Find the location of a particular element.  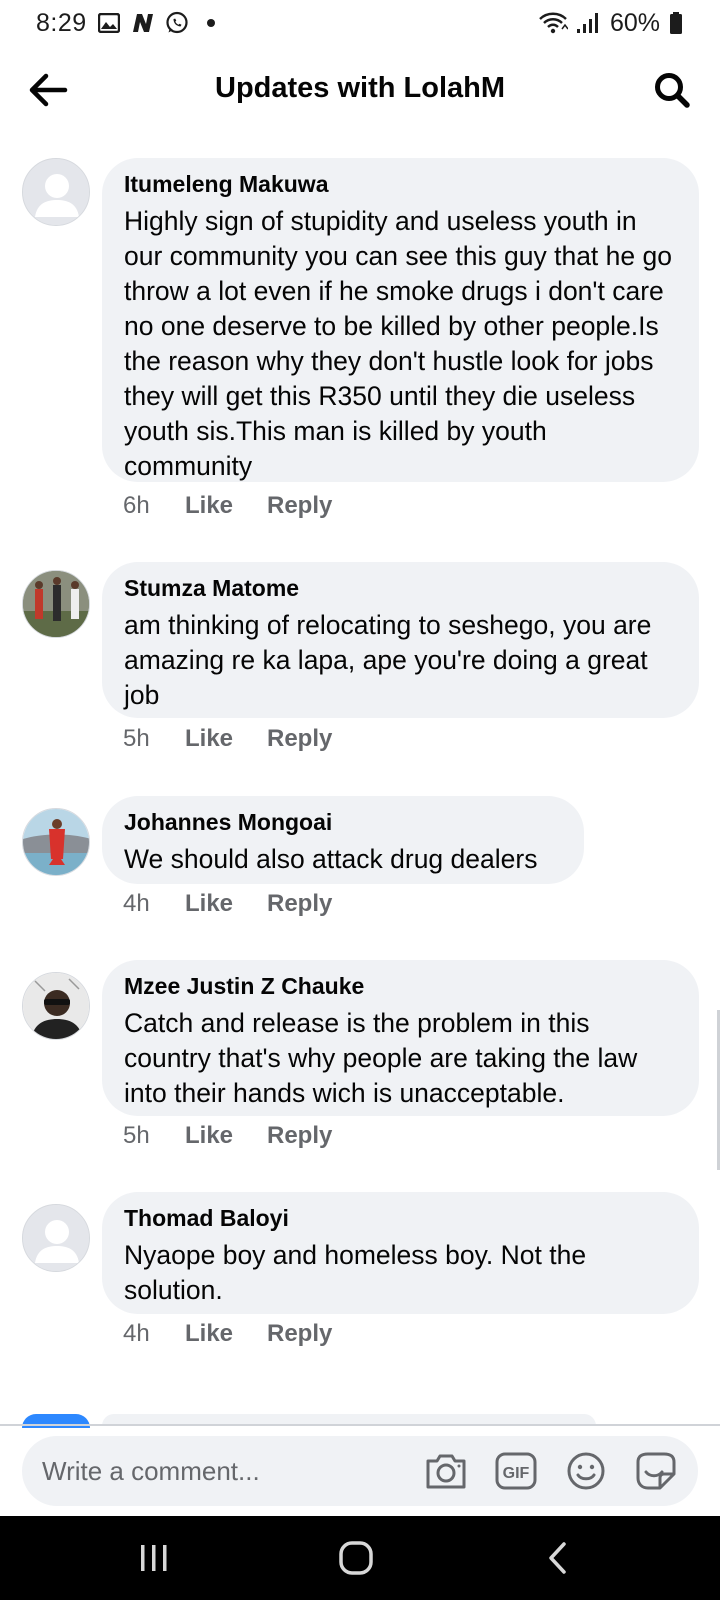

recent-apps-icon is located at coordinates (154, 1558).